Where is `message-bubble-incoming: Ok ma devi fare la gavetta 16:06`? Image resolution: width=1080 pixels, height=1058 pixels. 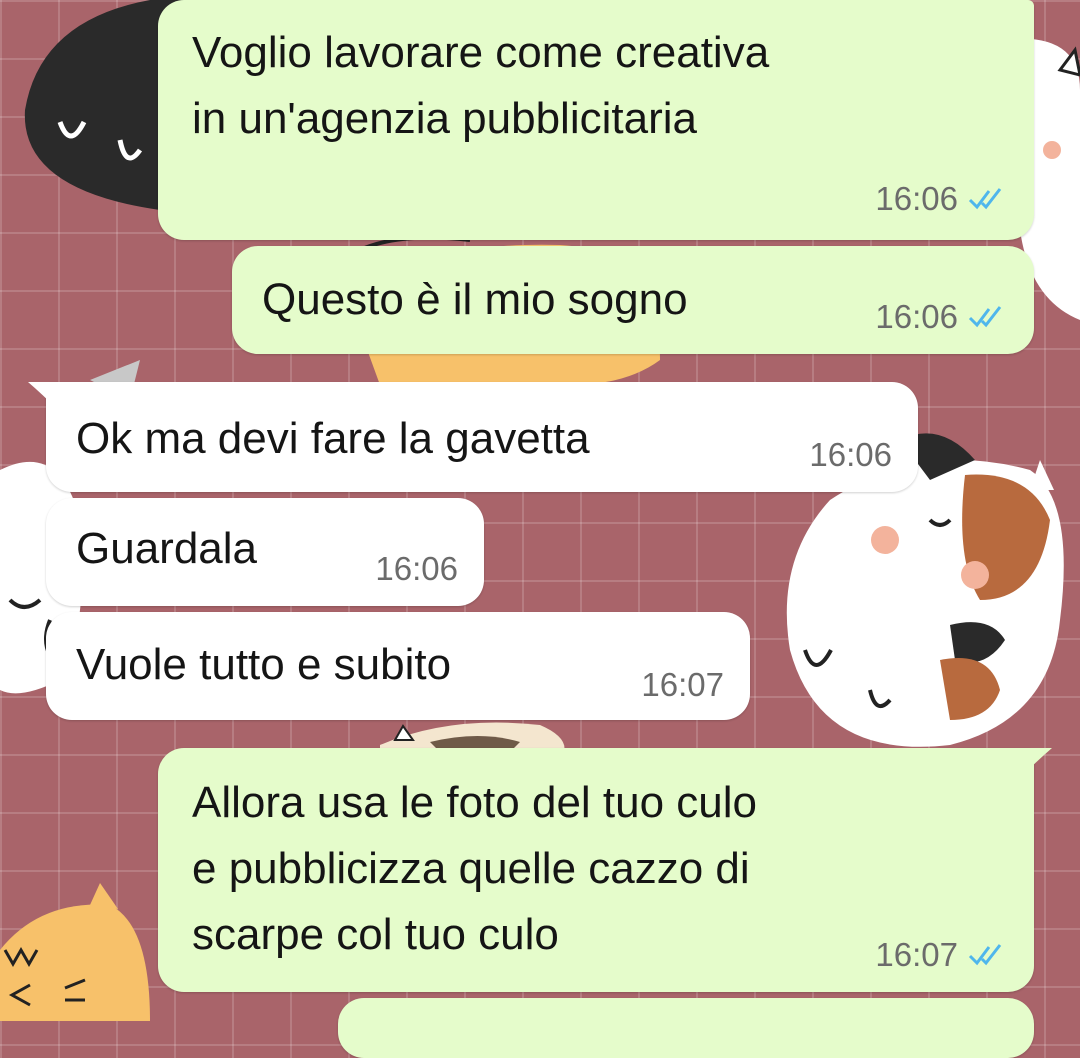 message-bubble-incoming: Ok ma devi fare la gavetta 16:06 is located at coordinates (473, 437).